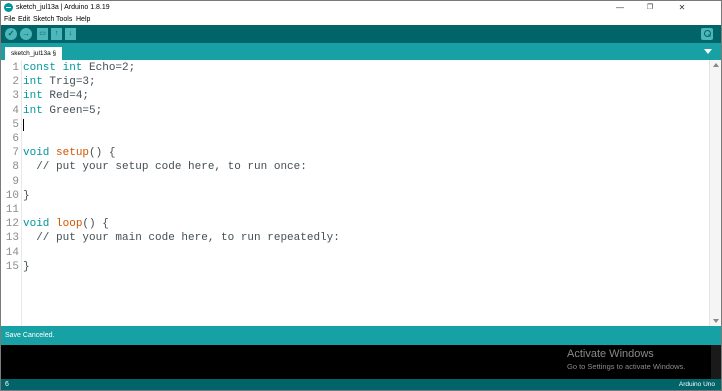 The image size is (722, 391). What do you see at coordinates (73, 153) in the screenshot?
I see `function-token: setup` at bounding box center [73, 153].